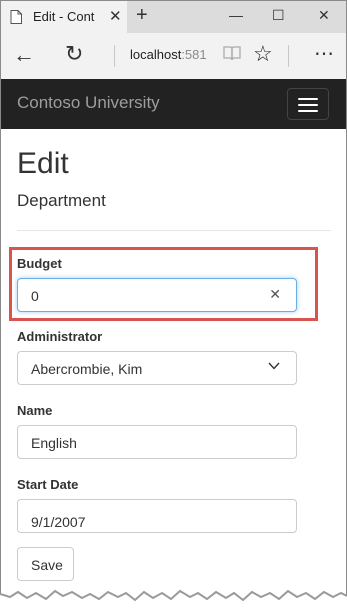 Image resolution: width=347 pixels, height=616 pixels. I want to click on minimize-button: —, so click(236, 15).